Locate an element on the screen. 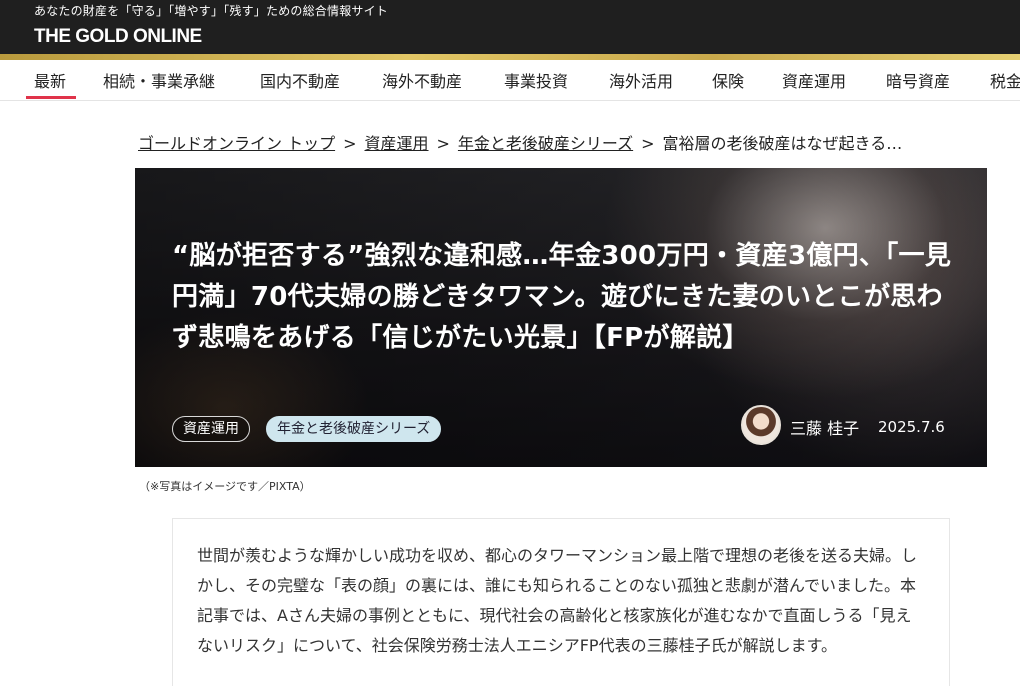 This screenshot has height=686, width=1020. nav-item-overseas-use: 海外活用 is located at coordinates (641, 80).